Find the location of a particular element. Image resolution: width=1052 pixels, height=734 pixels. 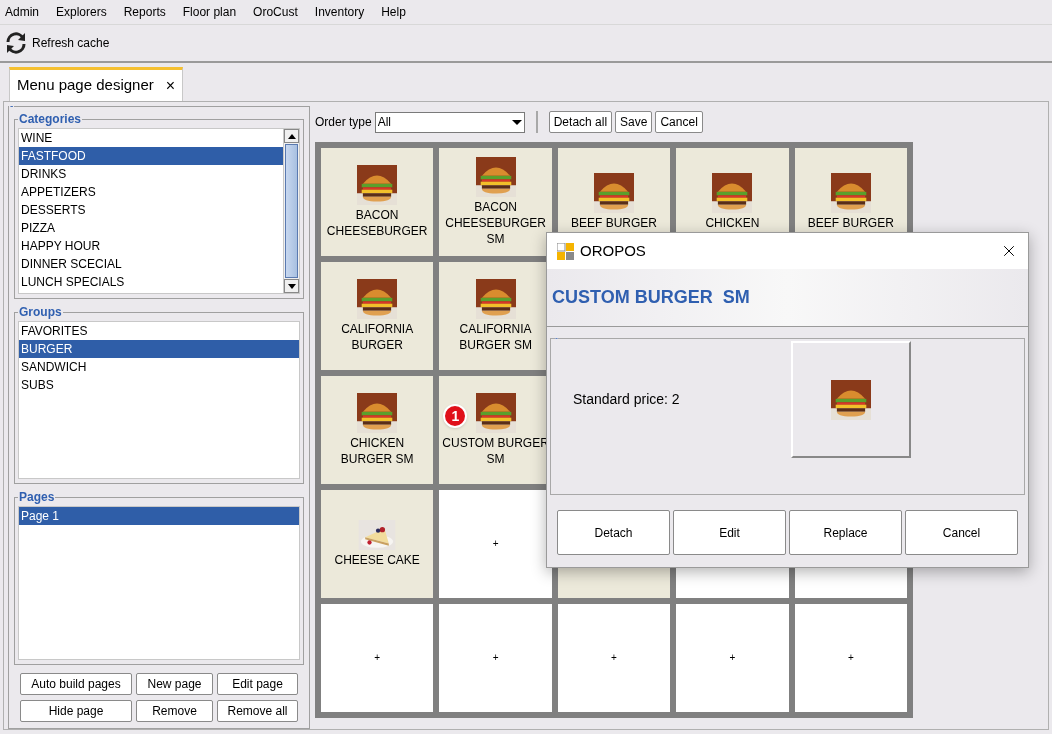

count-badge: 1 is located at coordinates (455, 416).